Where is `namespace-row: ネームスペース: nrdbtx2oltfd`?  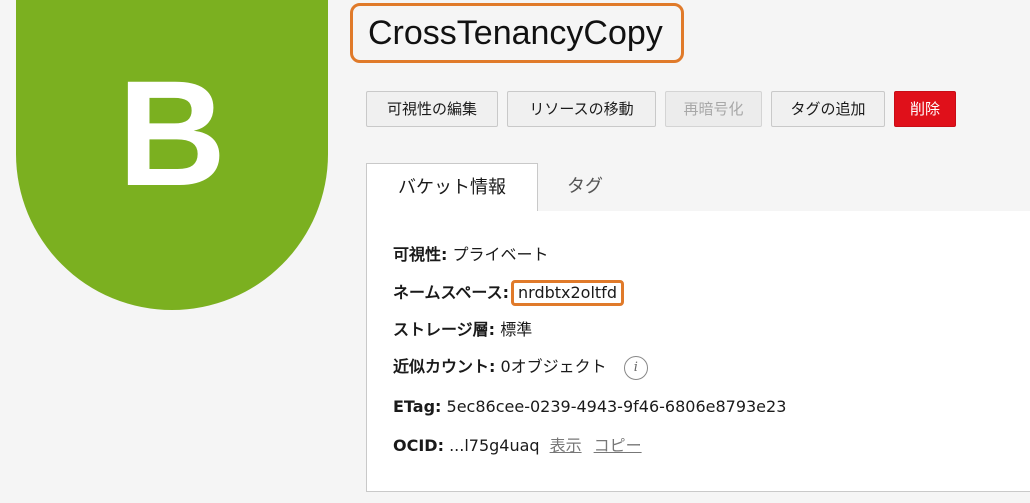
namespace-row: ネームスペース: nrdbtx2oltfd is located at coordinates (508, 293).